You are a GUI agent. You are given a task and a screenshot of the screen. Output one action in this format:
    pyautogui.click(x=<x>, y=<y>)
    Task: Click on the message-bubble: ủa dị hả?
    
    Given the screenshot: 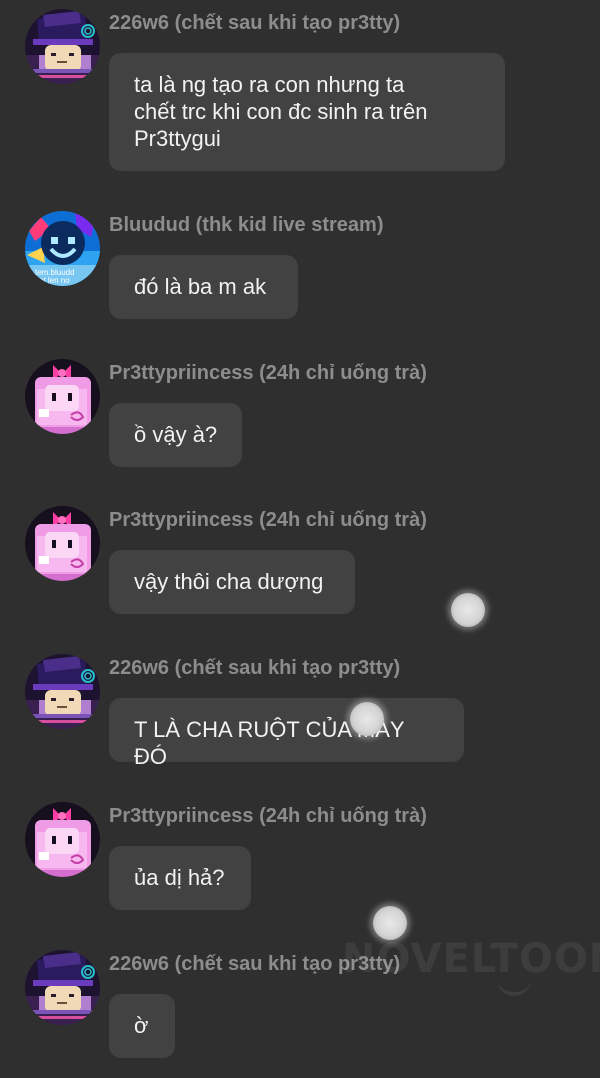 What is the action you would take?
    pyautogui.click(x=180, y=878)
    